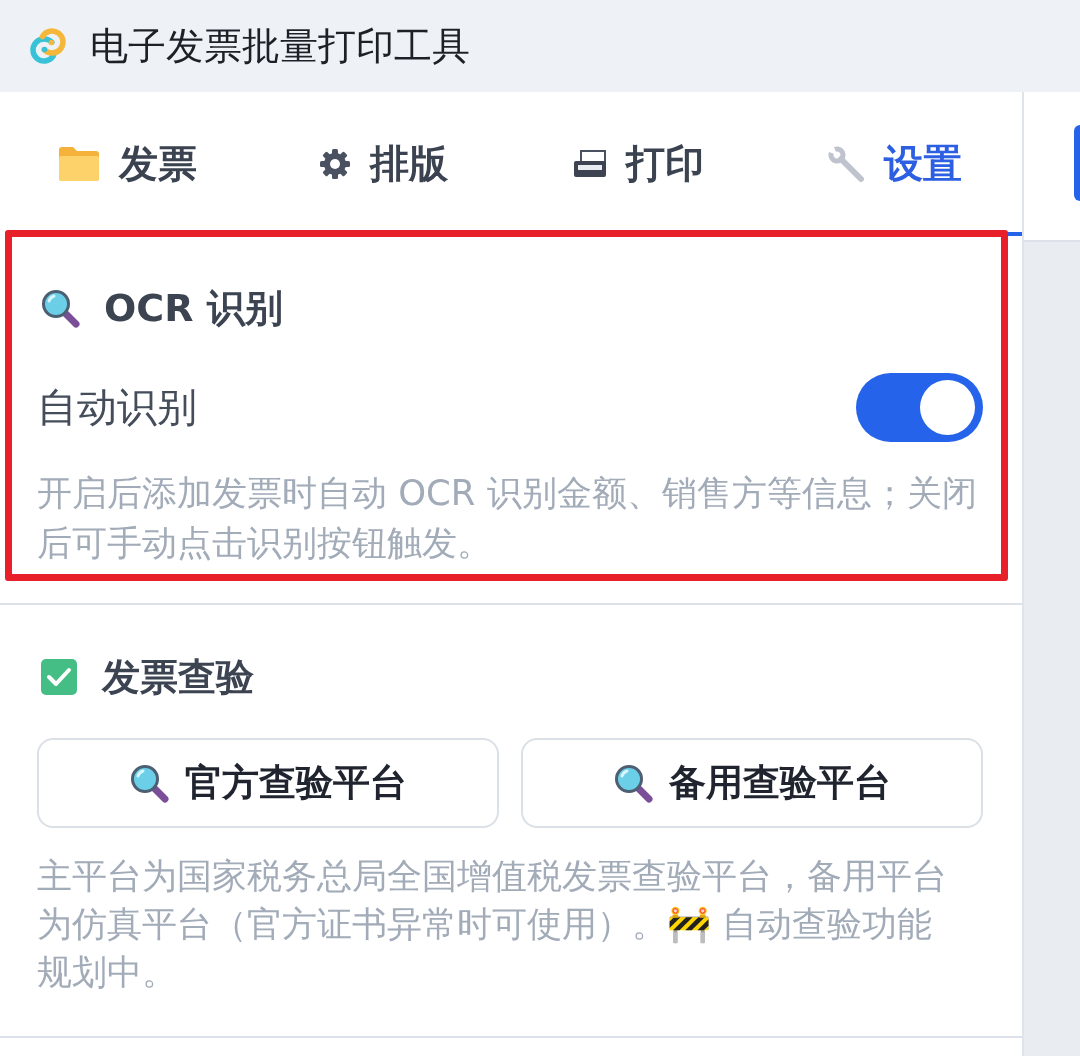  What do you see at coordinates (590, 164) in the screenshot?
I see `printer-icon` at bounding box center [590, 164].